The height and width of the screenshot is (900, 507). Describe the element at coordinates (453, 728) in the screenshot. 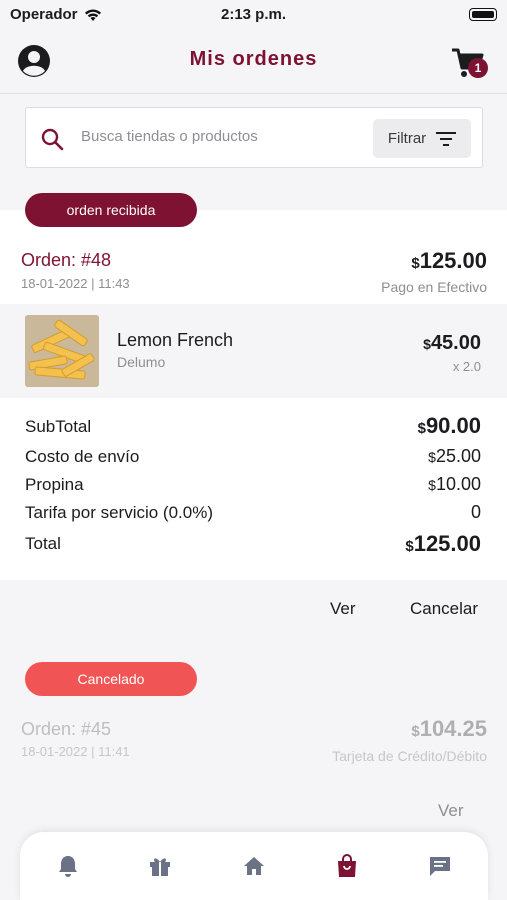

I see `order-total-value: 104.25` at that location.